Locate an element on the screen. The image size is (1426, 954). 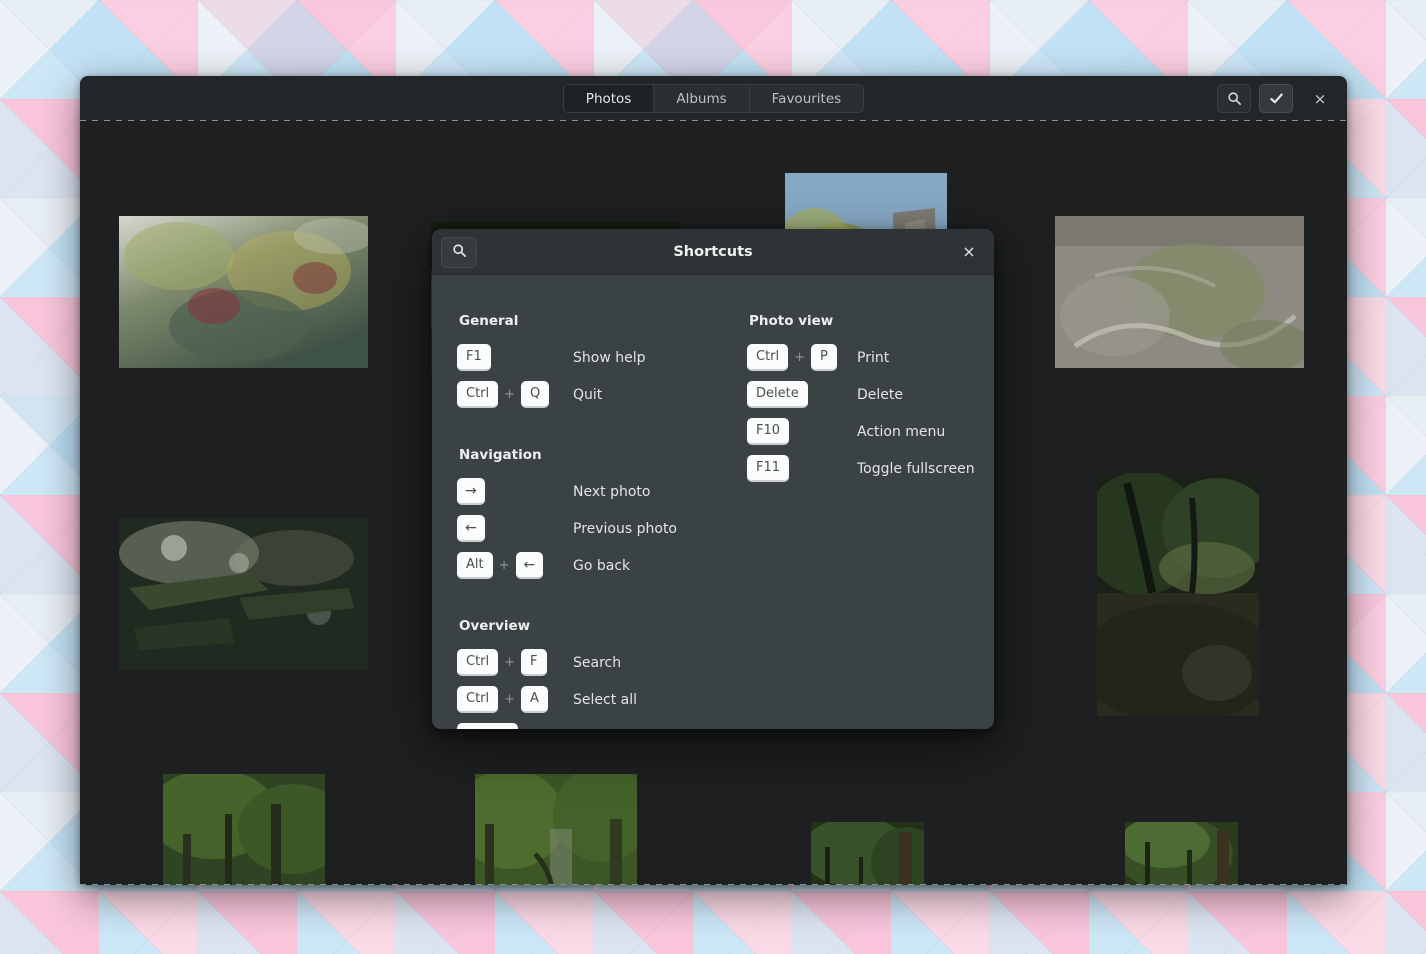
key-combo: Ctrl + A is located at coordinates (515, 699).